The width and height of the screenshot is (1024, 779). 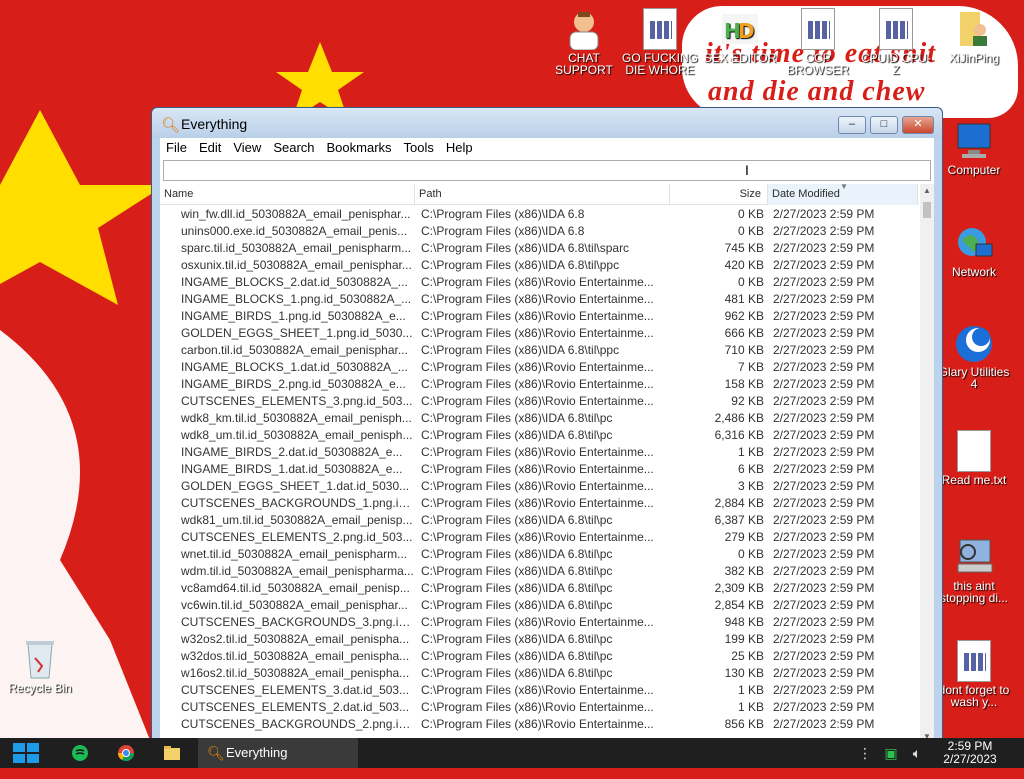 What do you see at coordinates (746, 31) in the screenshot?
I see `svg-text: D` at bounding box center [746, 31].